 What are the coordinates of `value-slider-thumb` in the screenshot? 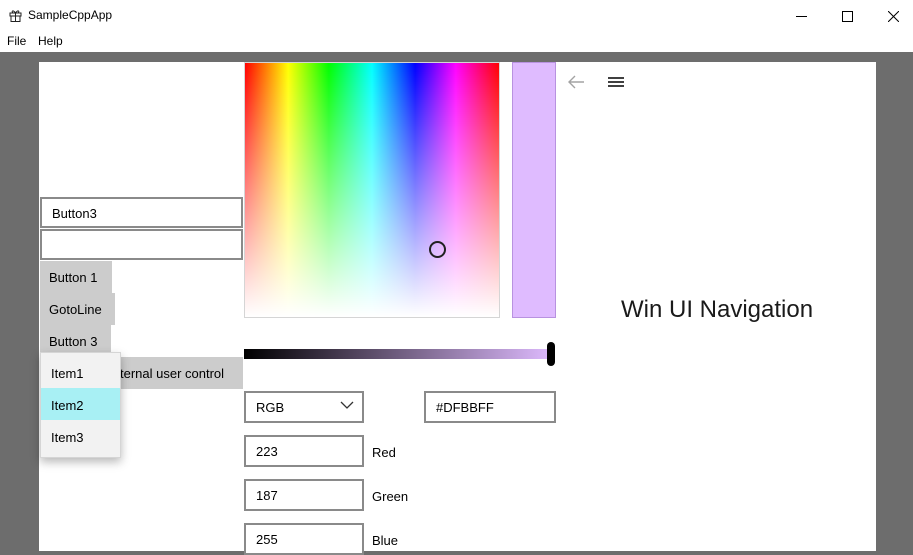 It's located at (551, 354).